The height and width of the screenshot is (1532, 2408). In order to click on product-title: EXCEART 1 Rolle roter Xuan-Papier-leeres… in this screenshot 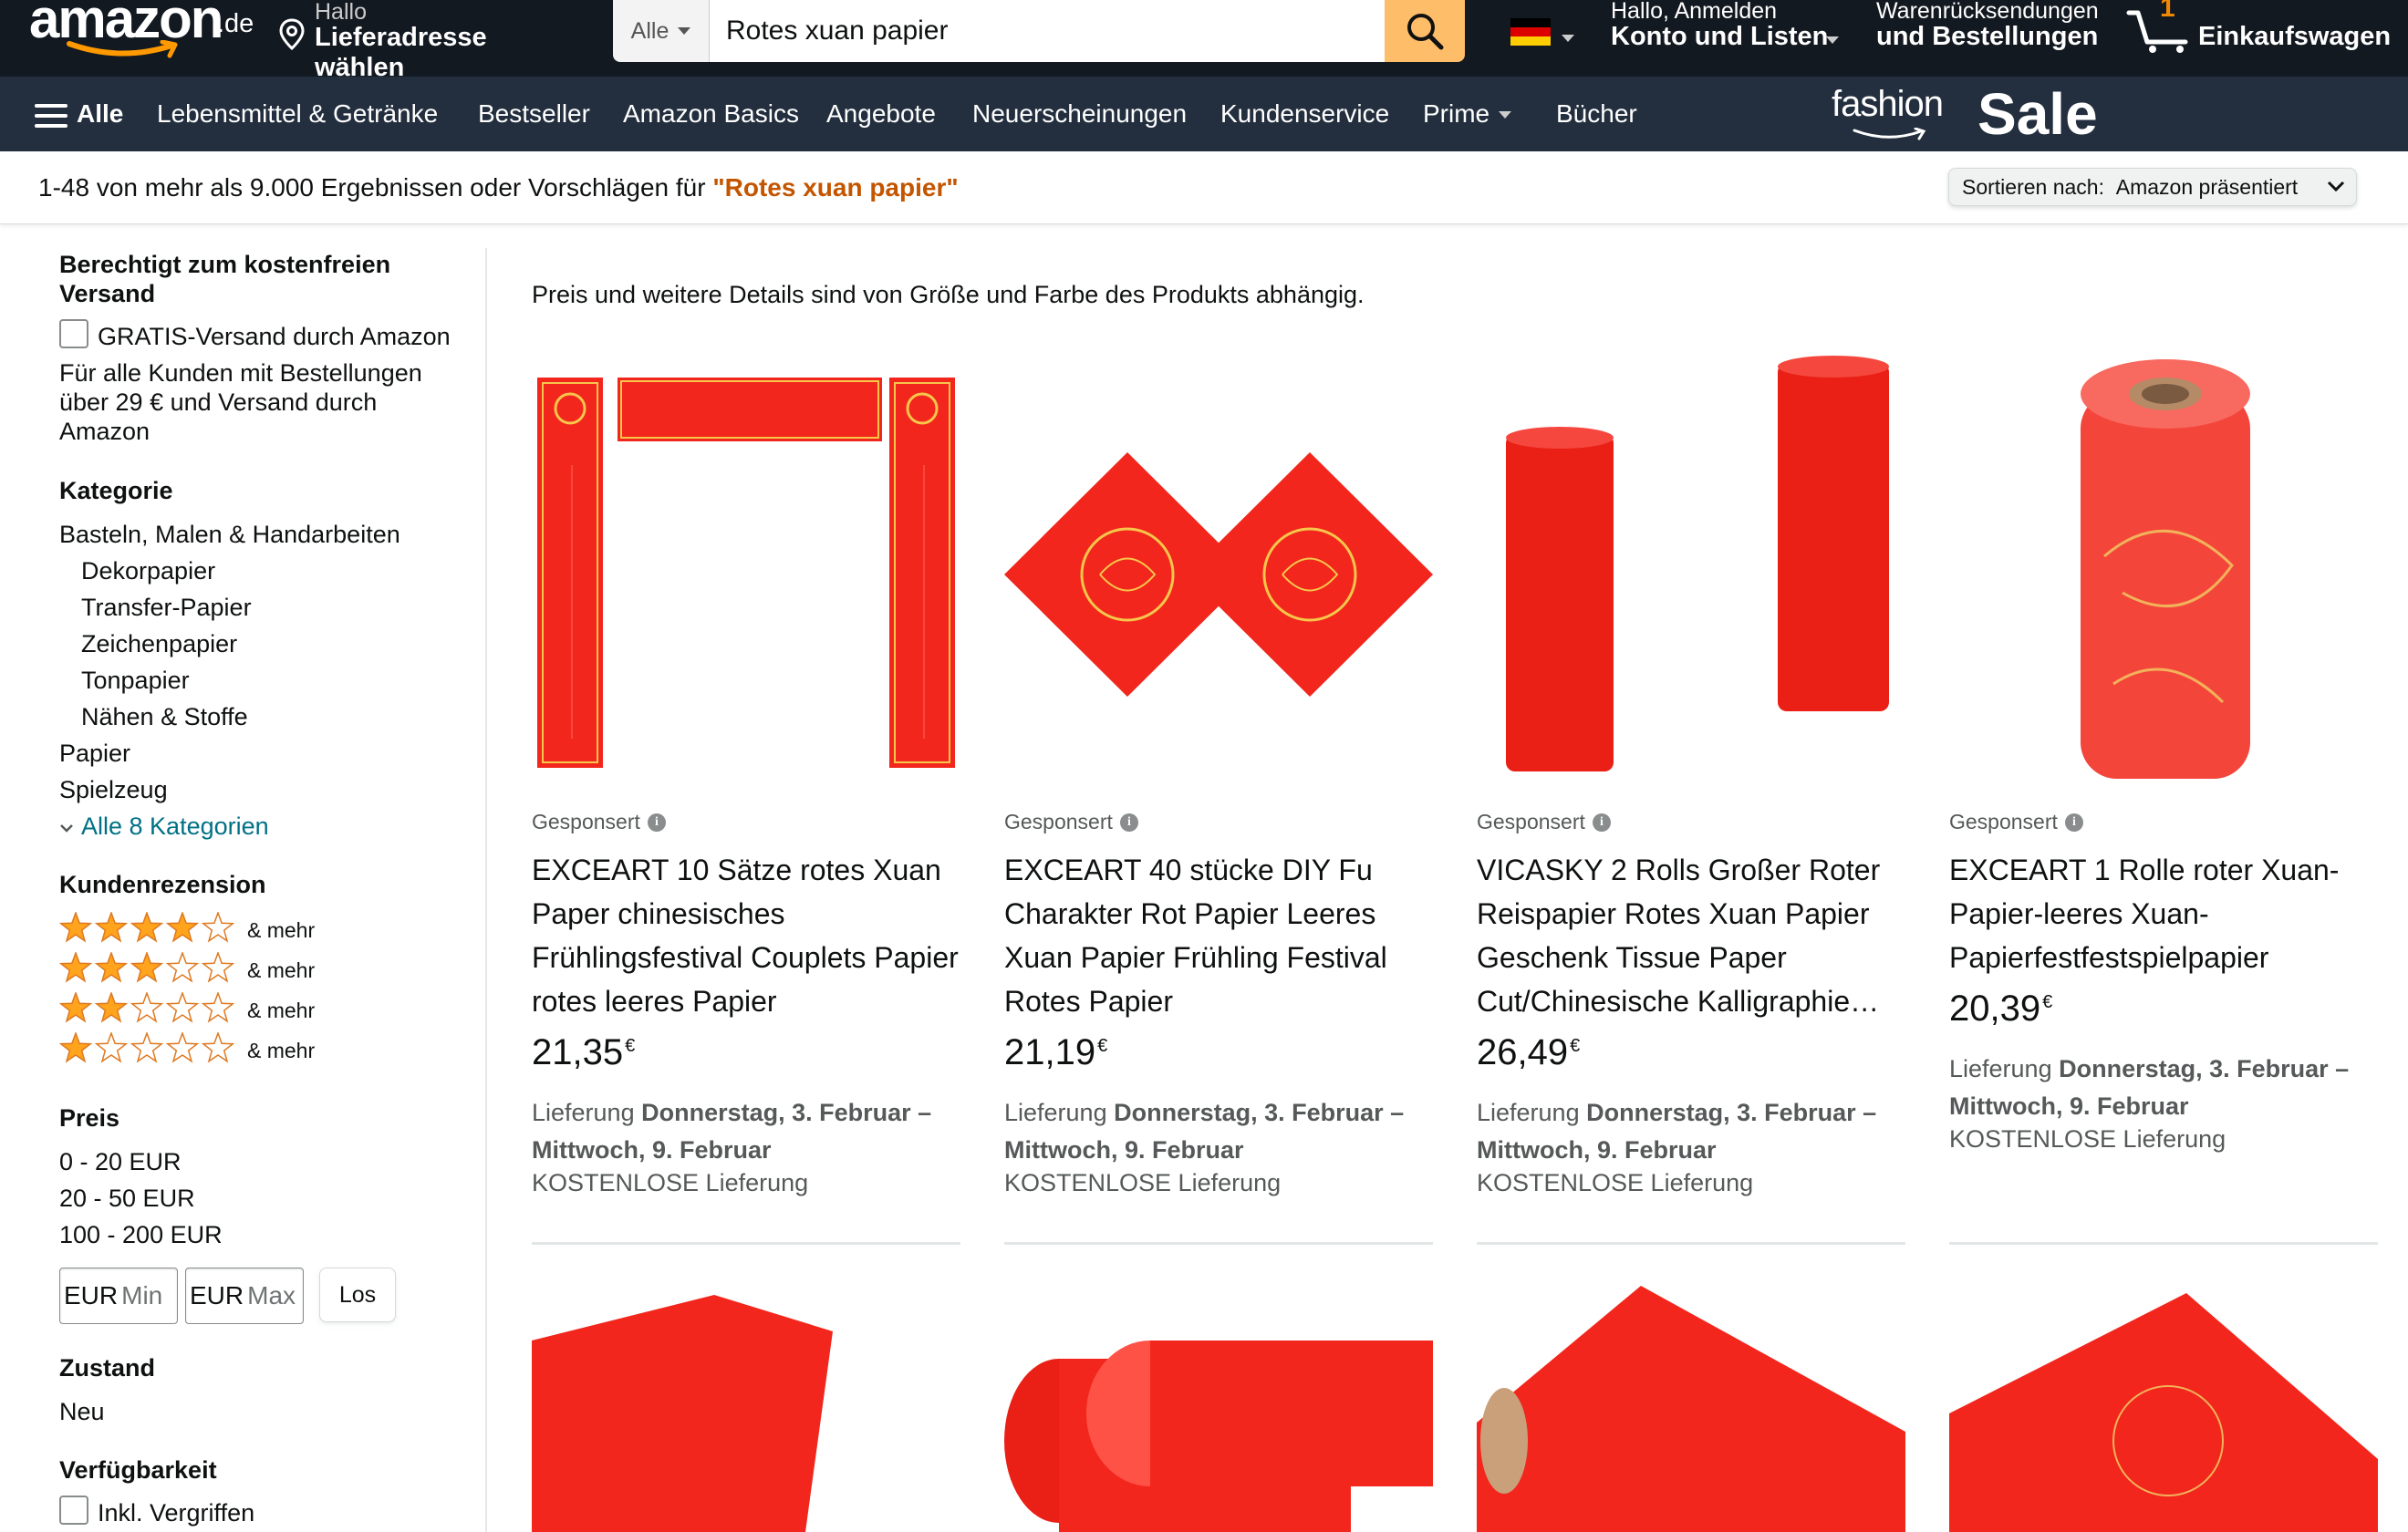, I will do `click(2163, 913)`.